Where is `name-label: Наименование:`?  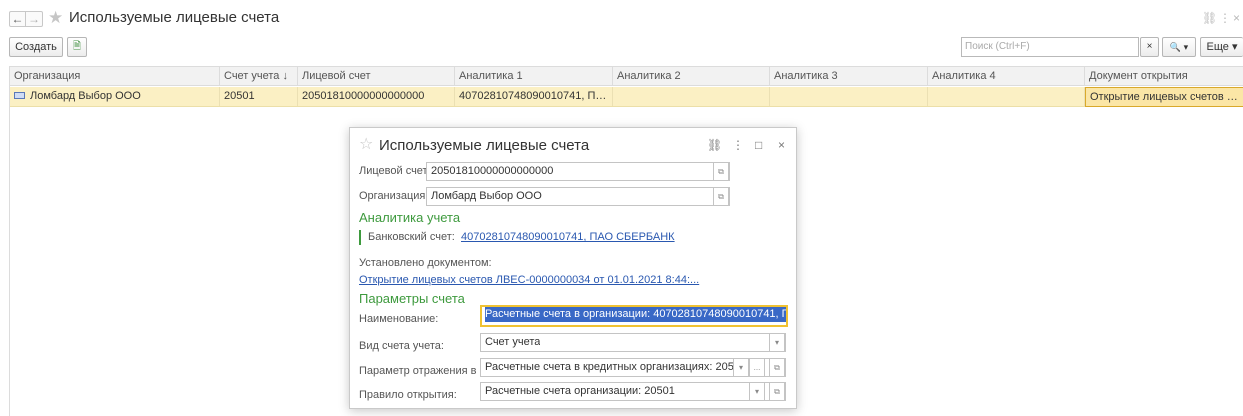 name-label: Наименование: is located at coordinates (399, 319).